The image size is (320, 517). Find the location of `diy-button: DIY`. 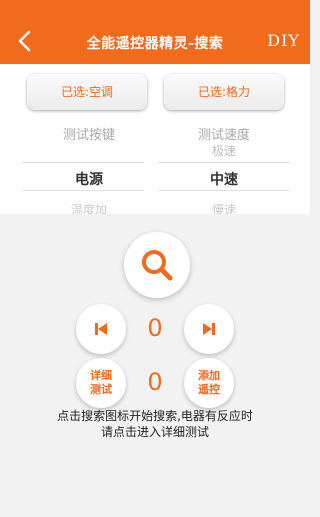

diy-button: DIY is located at coordinates (283, 40).